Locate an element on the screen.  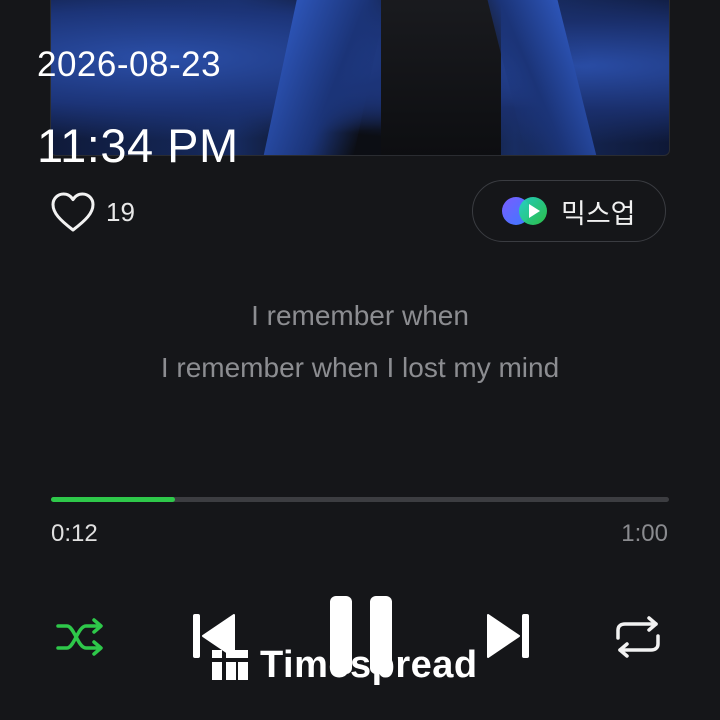
progress-knob is located at coordinates (175, 499).